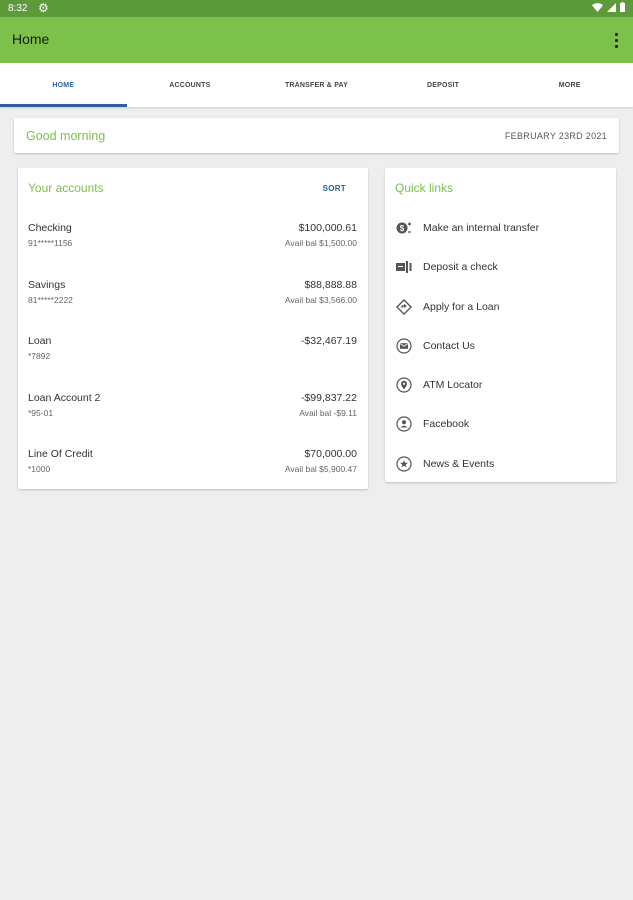 This screenshot has height=900, width=633. I want to click on account-balance: -$32,467.19, so click(328, 341).